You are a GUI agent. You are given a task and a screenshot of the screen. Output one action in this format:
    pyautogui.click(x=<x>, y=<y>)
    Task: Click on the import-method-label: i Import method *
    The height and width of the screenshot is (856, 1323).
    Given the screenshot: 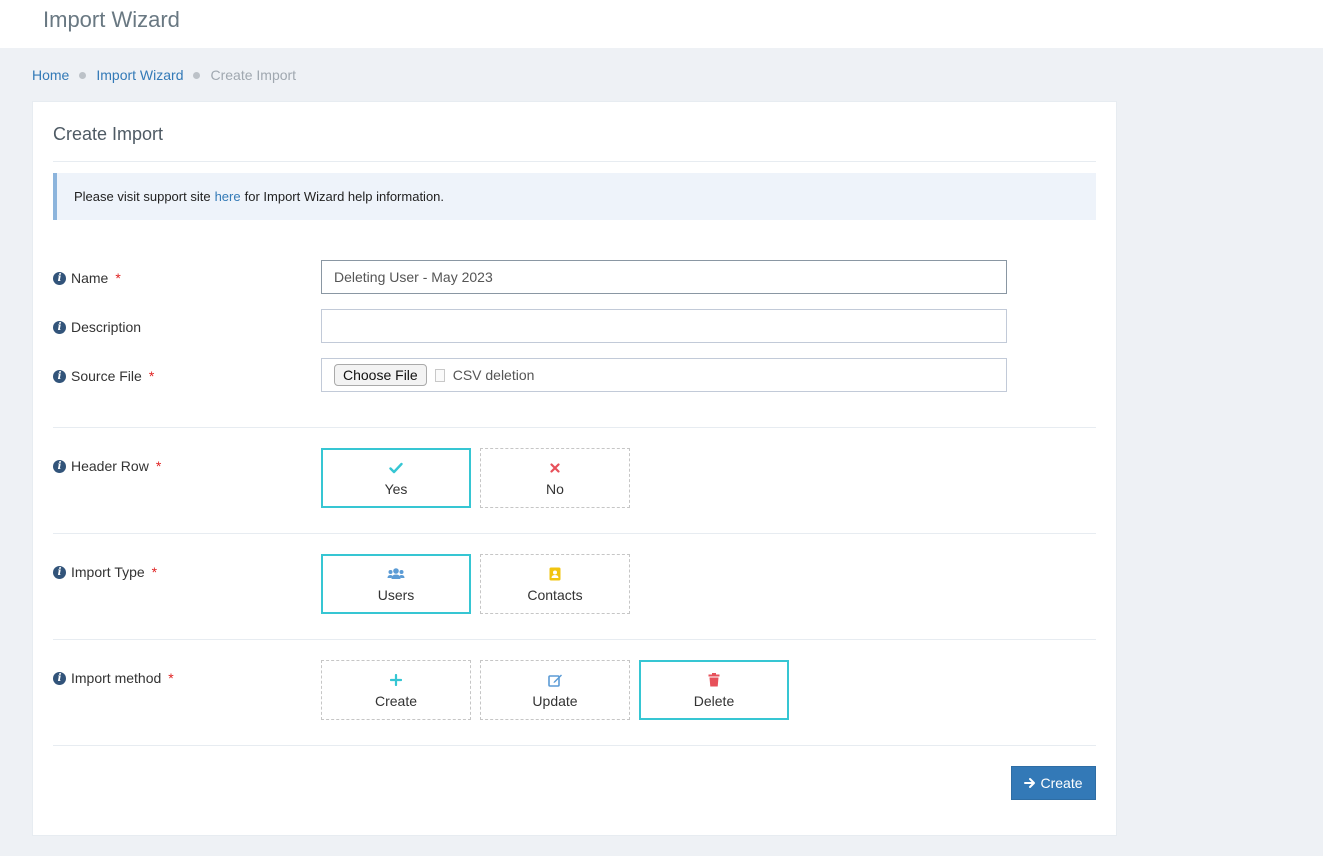 What is the action you would take?
    pyautogui.click(x=113, y=678)
    